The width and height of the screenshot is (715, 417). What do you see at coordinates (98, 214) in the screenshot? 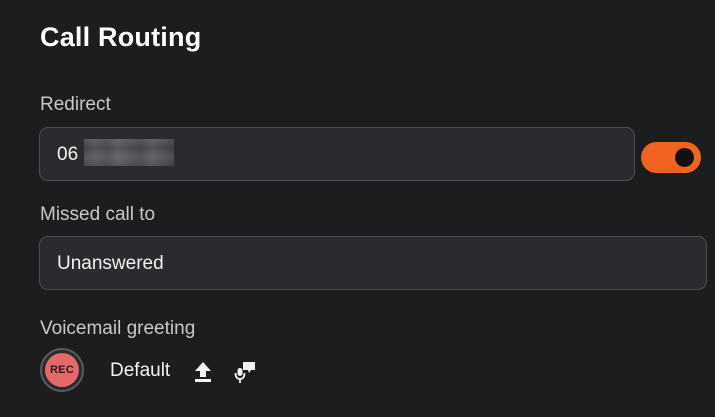
I see `missed-call-label: Missed call to` at bounding box center [98, 214].